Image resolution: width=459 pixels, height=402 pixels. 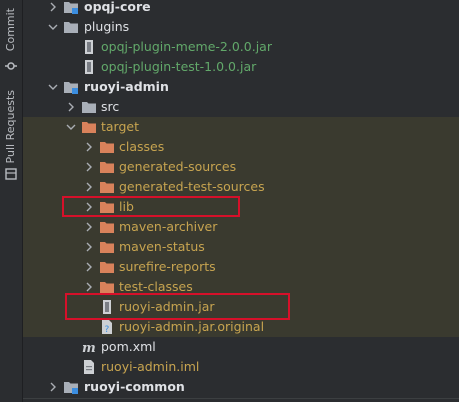 I want to click on tree-node-ruoyi-admin-jar-original: ? ruoyi-admin.jar.original, so click(x=241, y=327).